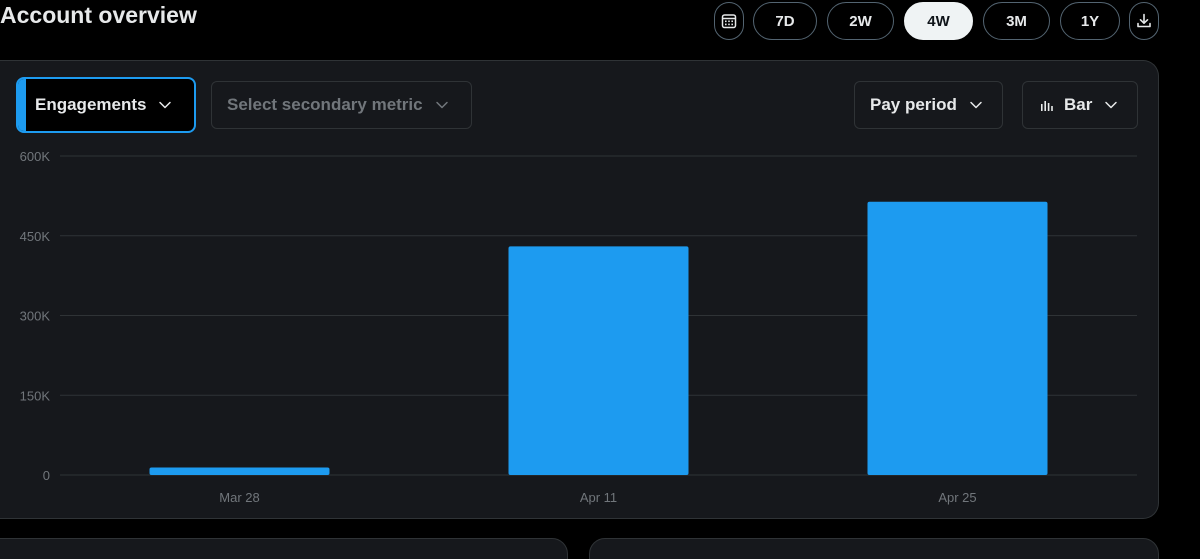 This screenshot has height=559, width=1200. What do you see at coordinates (46, 475) in the screenshot?
I see `y-tick-label: 0` at bounding box center [46, 475].